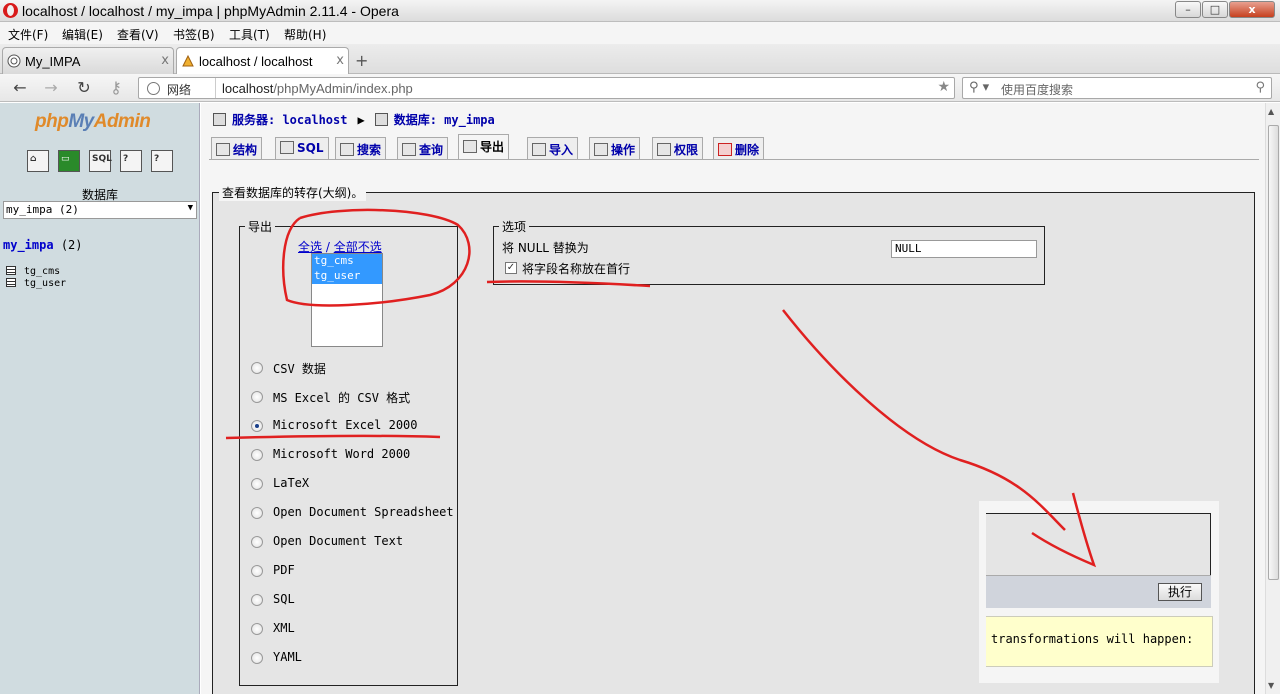 Image resolution: width=1280 pixels, height=694 pixels. Describe the element at coordinates (484, 147) in the screenshot. I see `tab-export: 导出` at that location.